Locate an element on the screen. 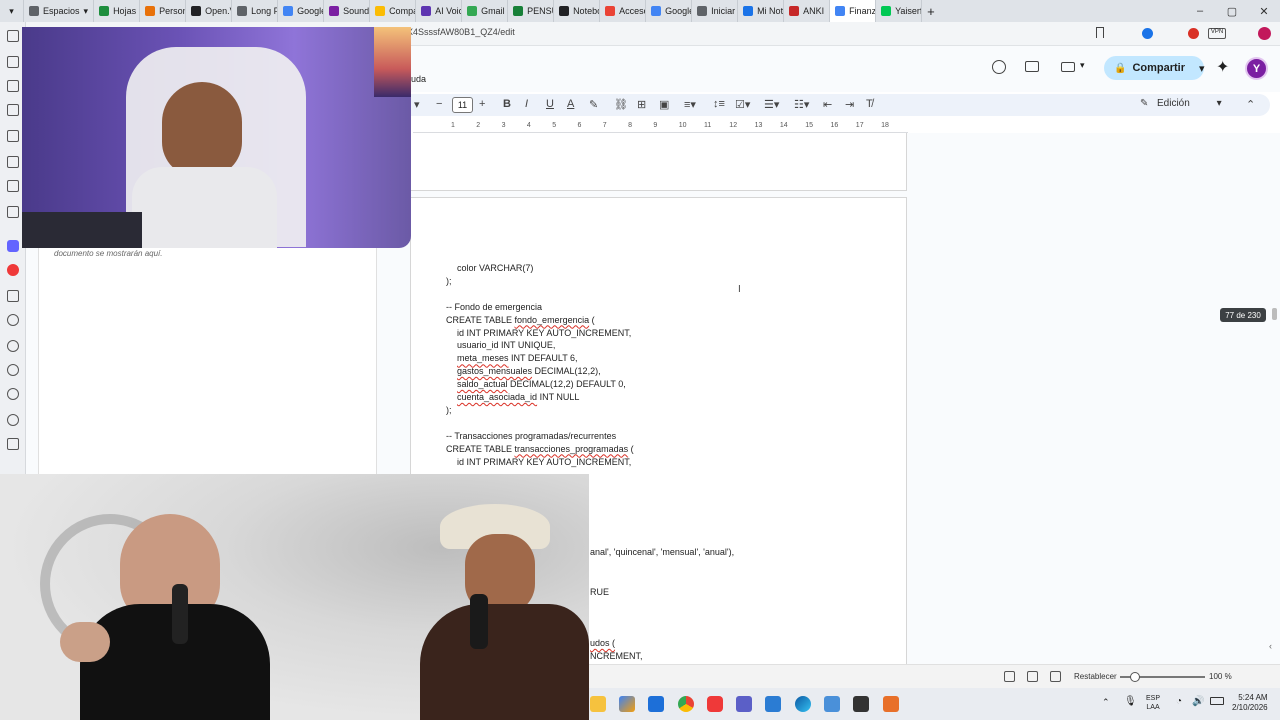 The image size is (1280, 720). collapse-toolbar-icon: ⌃ is located at coordinates (1250, 104).